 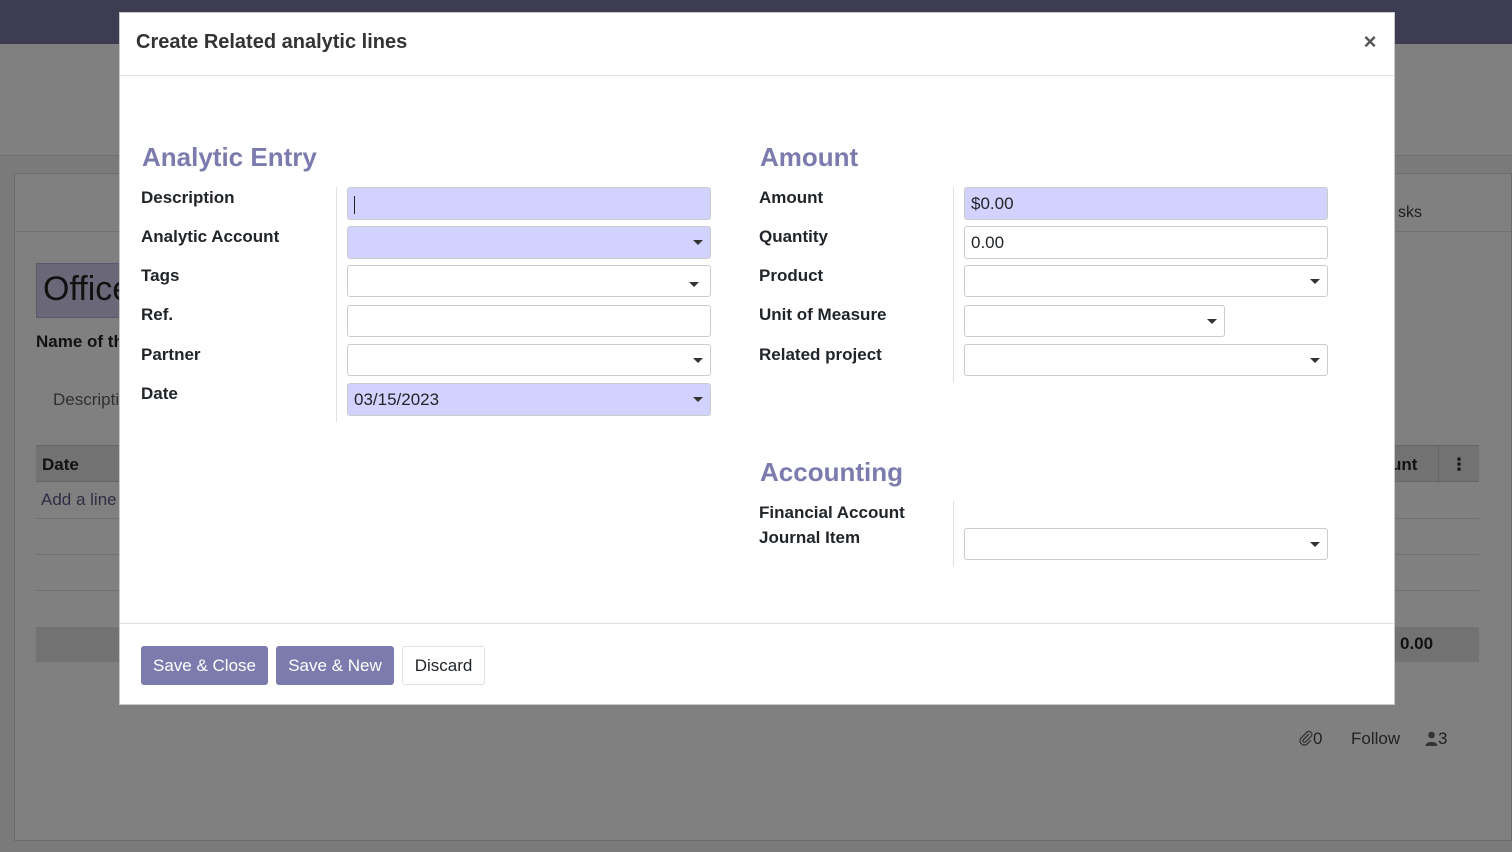 What do you see at coordinates (810, 537) in the screenshot?
I see `journal-item-label: Journal Item` at bounding box center [810, 537].